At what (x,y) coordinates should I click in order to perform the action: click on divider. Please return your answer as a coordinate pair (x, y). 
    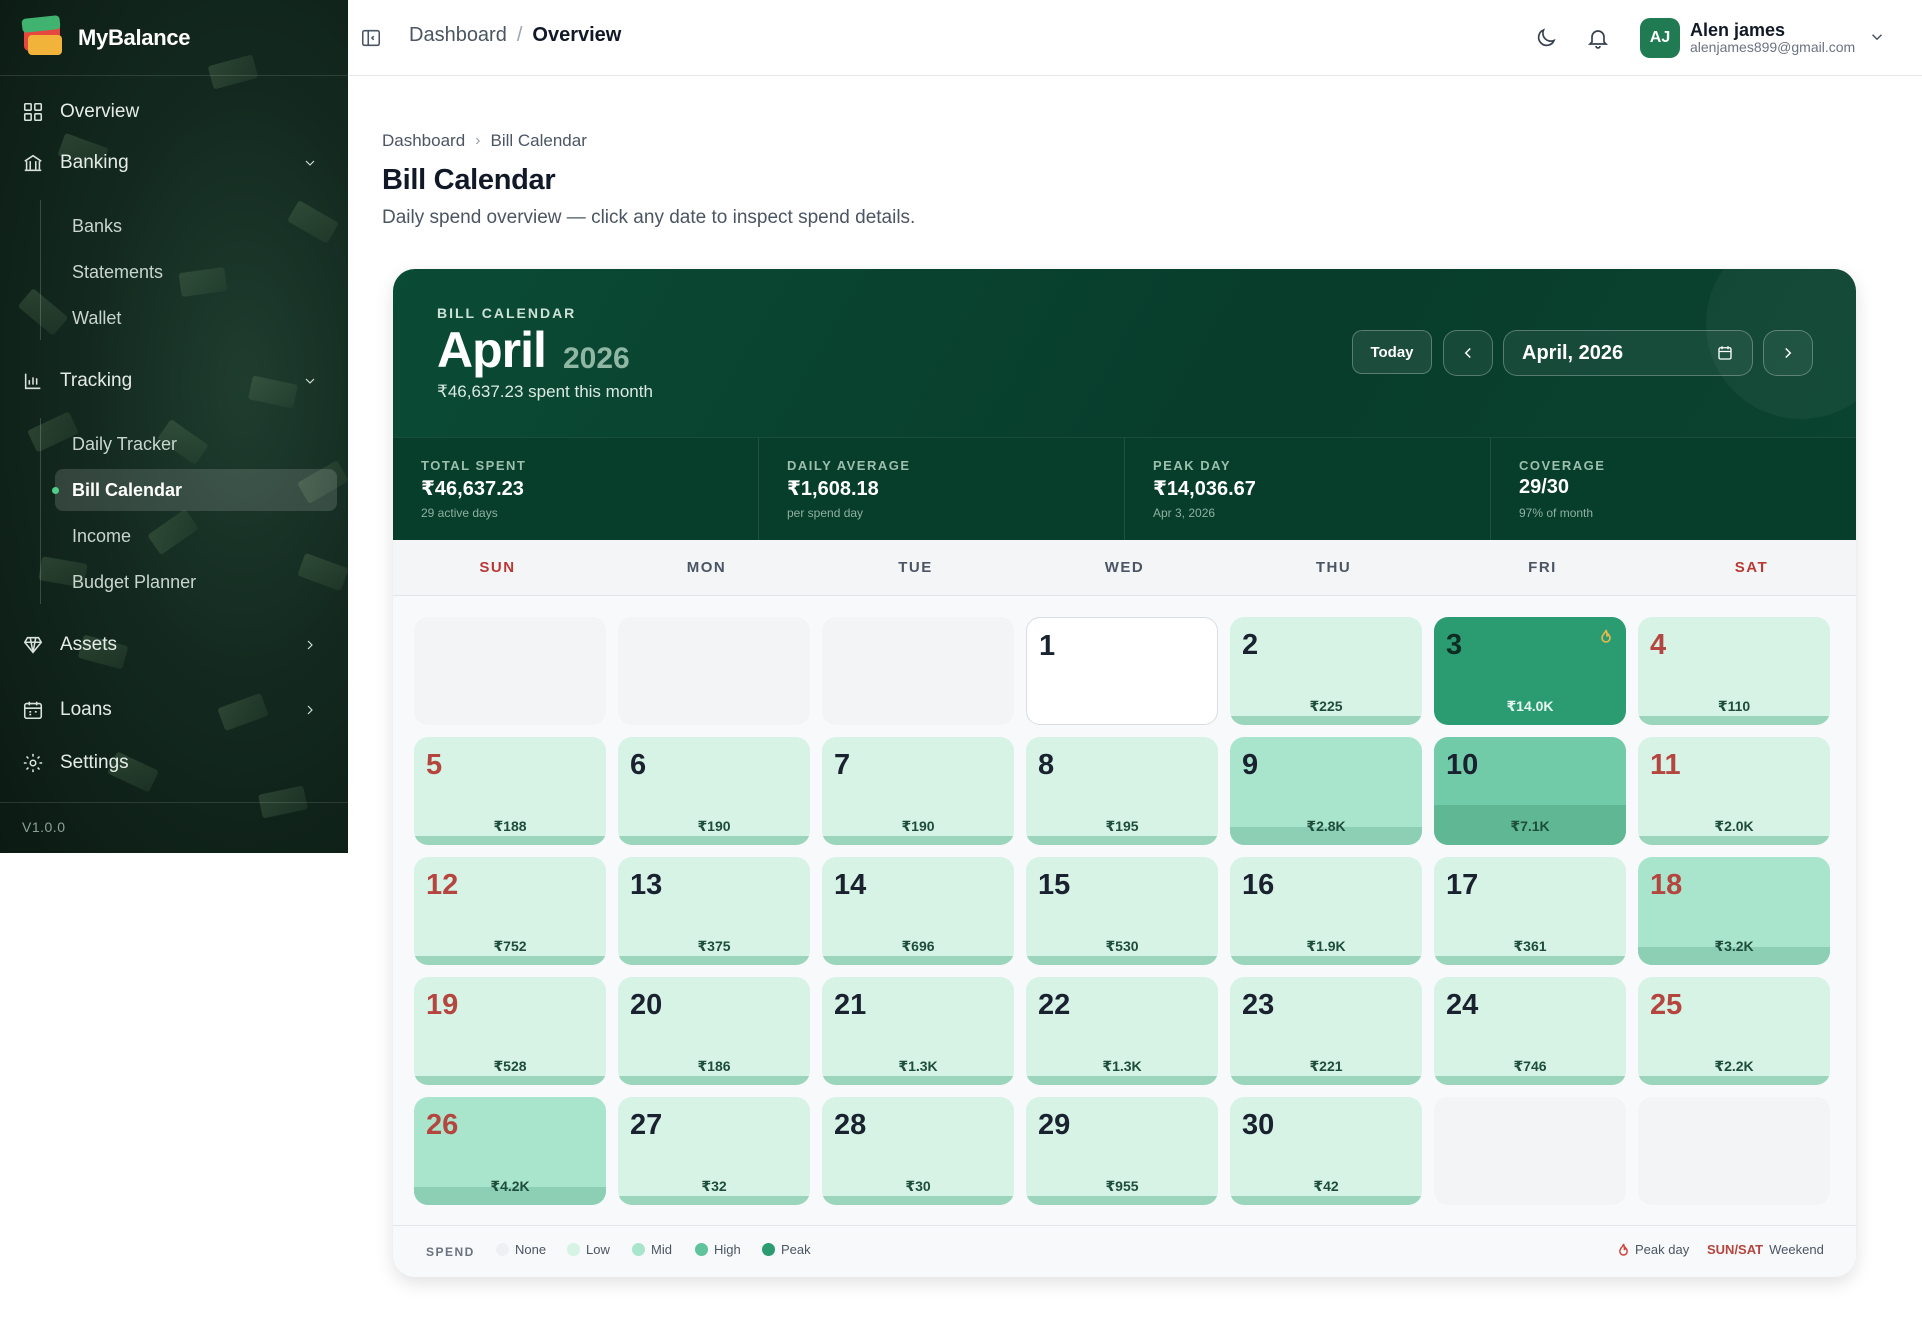
    Looking at the image, I should click on (174, 802).